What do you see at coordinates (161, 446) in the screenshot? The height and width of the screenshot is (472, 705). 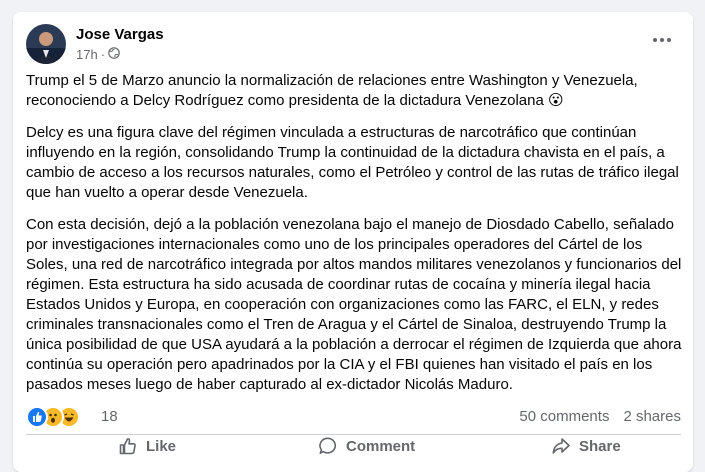 I see `like-label: Like` at bounding box center [161, 446].